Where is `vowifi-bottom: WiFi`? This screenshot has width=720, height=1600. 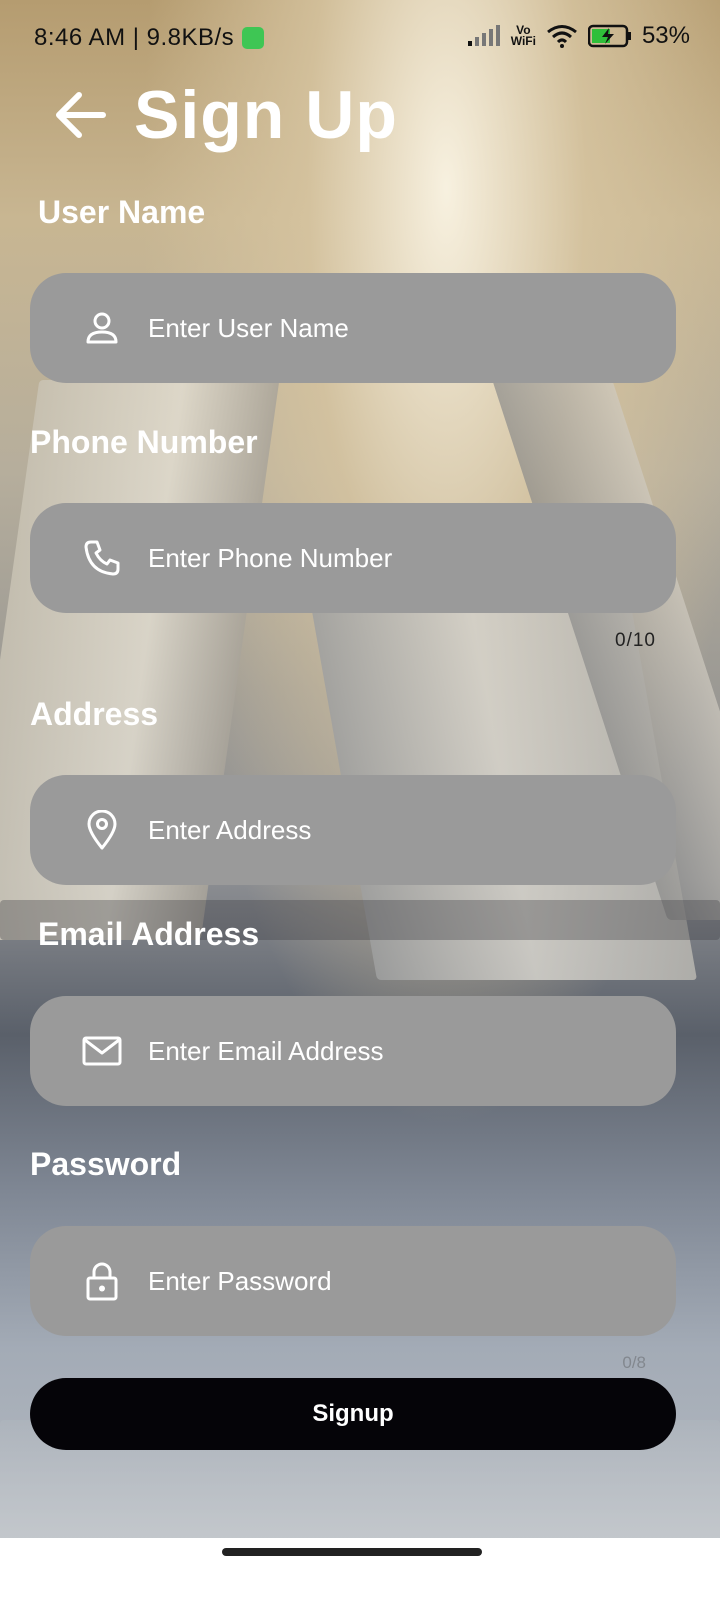
vowifi-bottom: WiFi is located at coordinates (523, 41).